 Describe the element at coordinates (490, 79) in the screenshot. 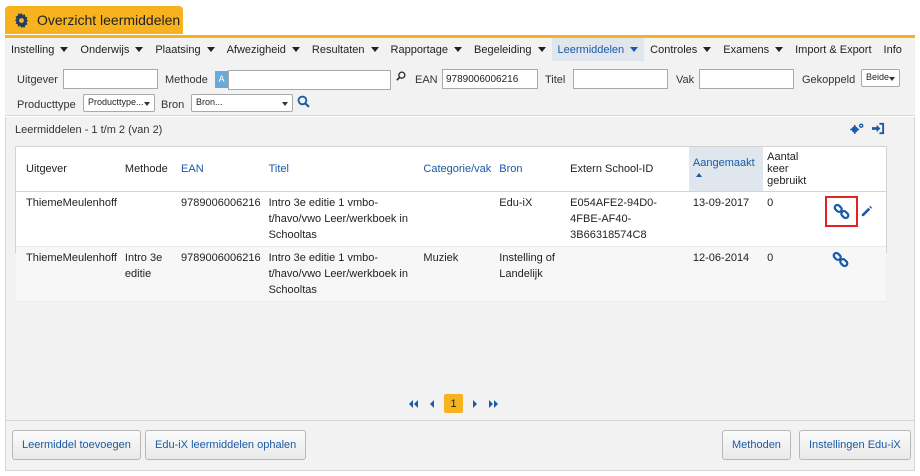

I see `ean-input` at that location.